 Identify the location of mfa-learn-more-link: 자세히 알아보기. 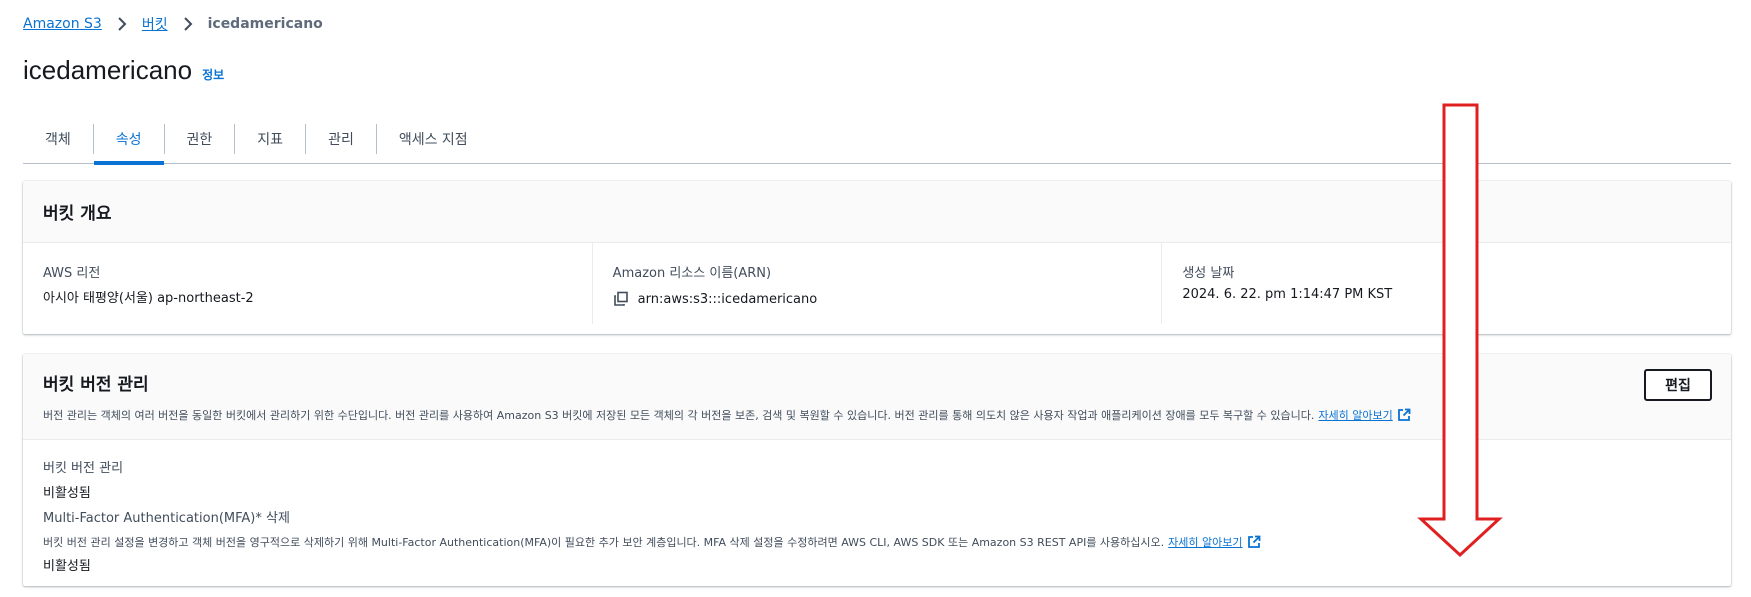
(1205, 542).